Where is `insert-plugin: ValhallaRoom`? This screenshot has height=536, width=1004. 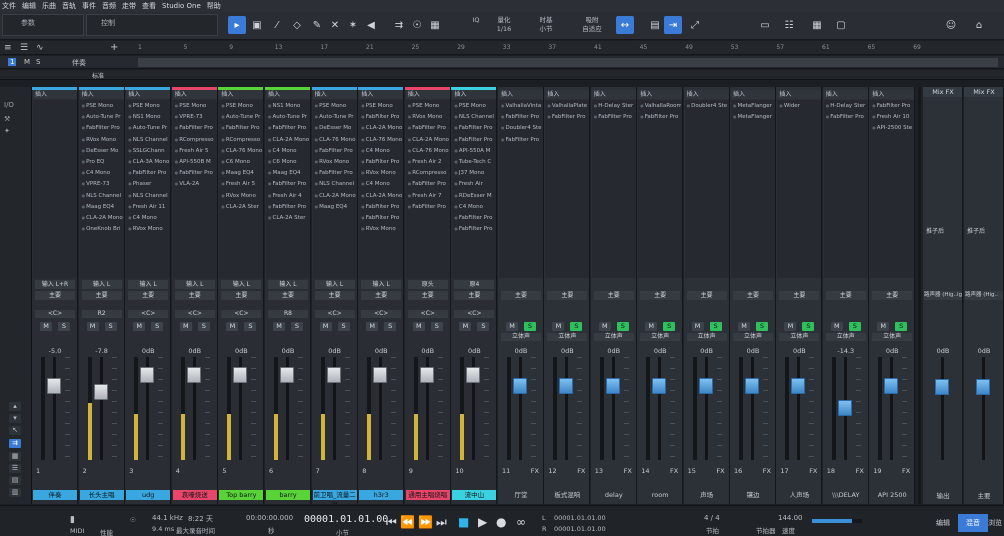 insert-plugin: ValhallaRoom is located at coordinates (660, 105).